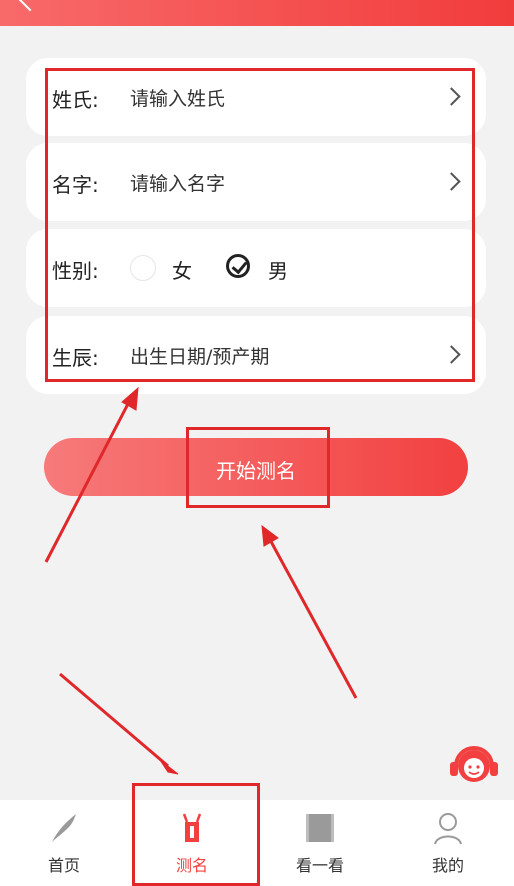  Describe the element at coordinates (319, 865) in the screenshot. I see `tab-look-label: 看一看` at that location.